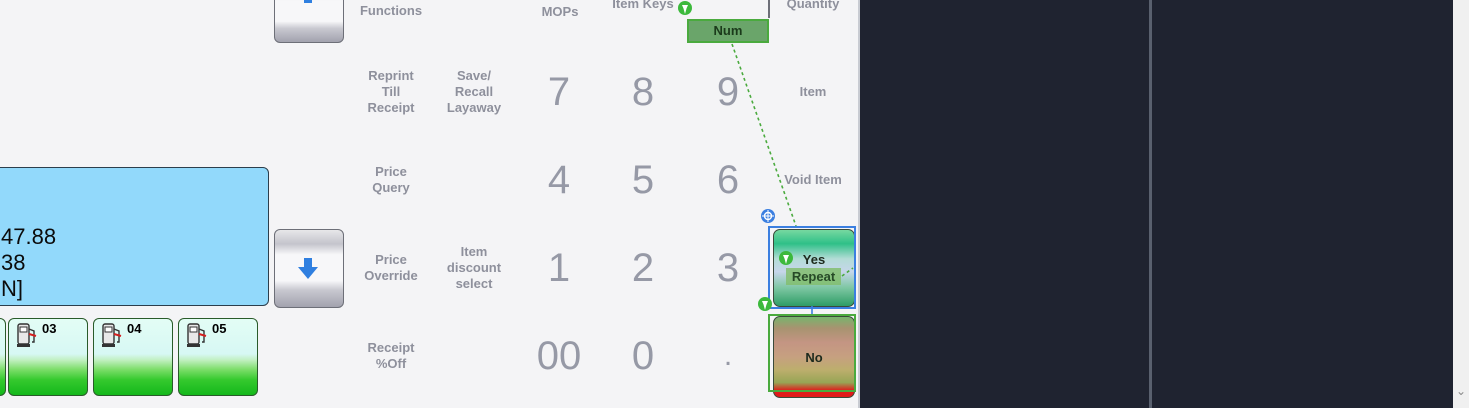 This screenshot has width=1469, height=408. What do you see at coordinates (813, 276) in the screenshot?
I see `repeat-tag: Repeat` at bounding box center [813, 276].